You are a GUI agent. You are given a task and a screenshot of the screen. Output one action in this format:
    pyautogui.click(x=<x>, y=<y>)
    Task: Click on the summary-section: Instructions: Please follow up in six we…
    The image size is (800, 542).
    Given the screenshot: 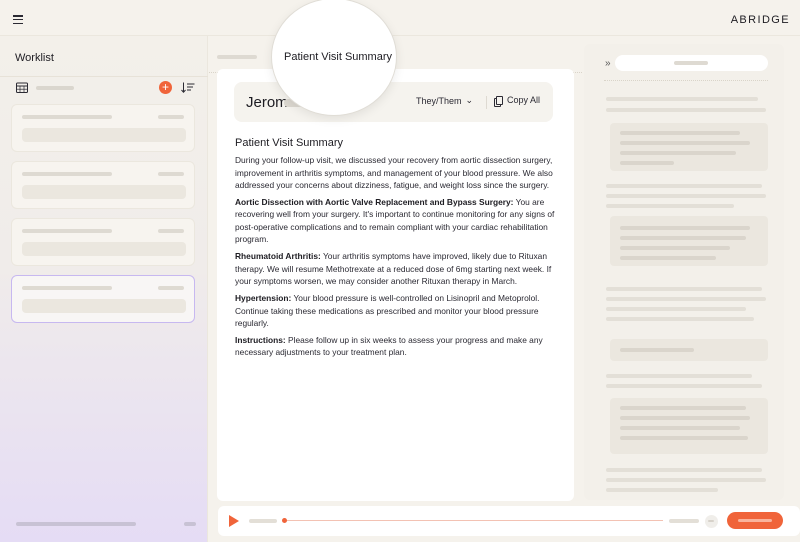 What is the action you would take?
    pyautogui.click(x=397, y=346)
    